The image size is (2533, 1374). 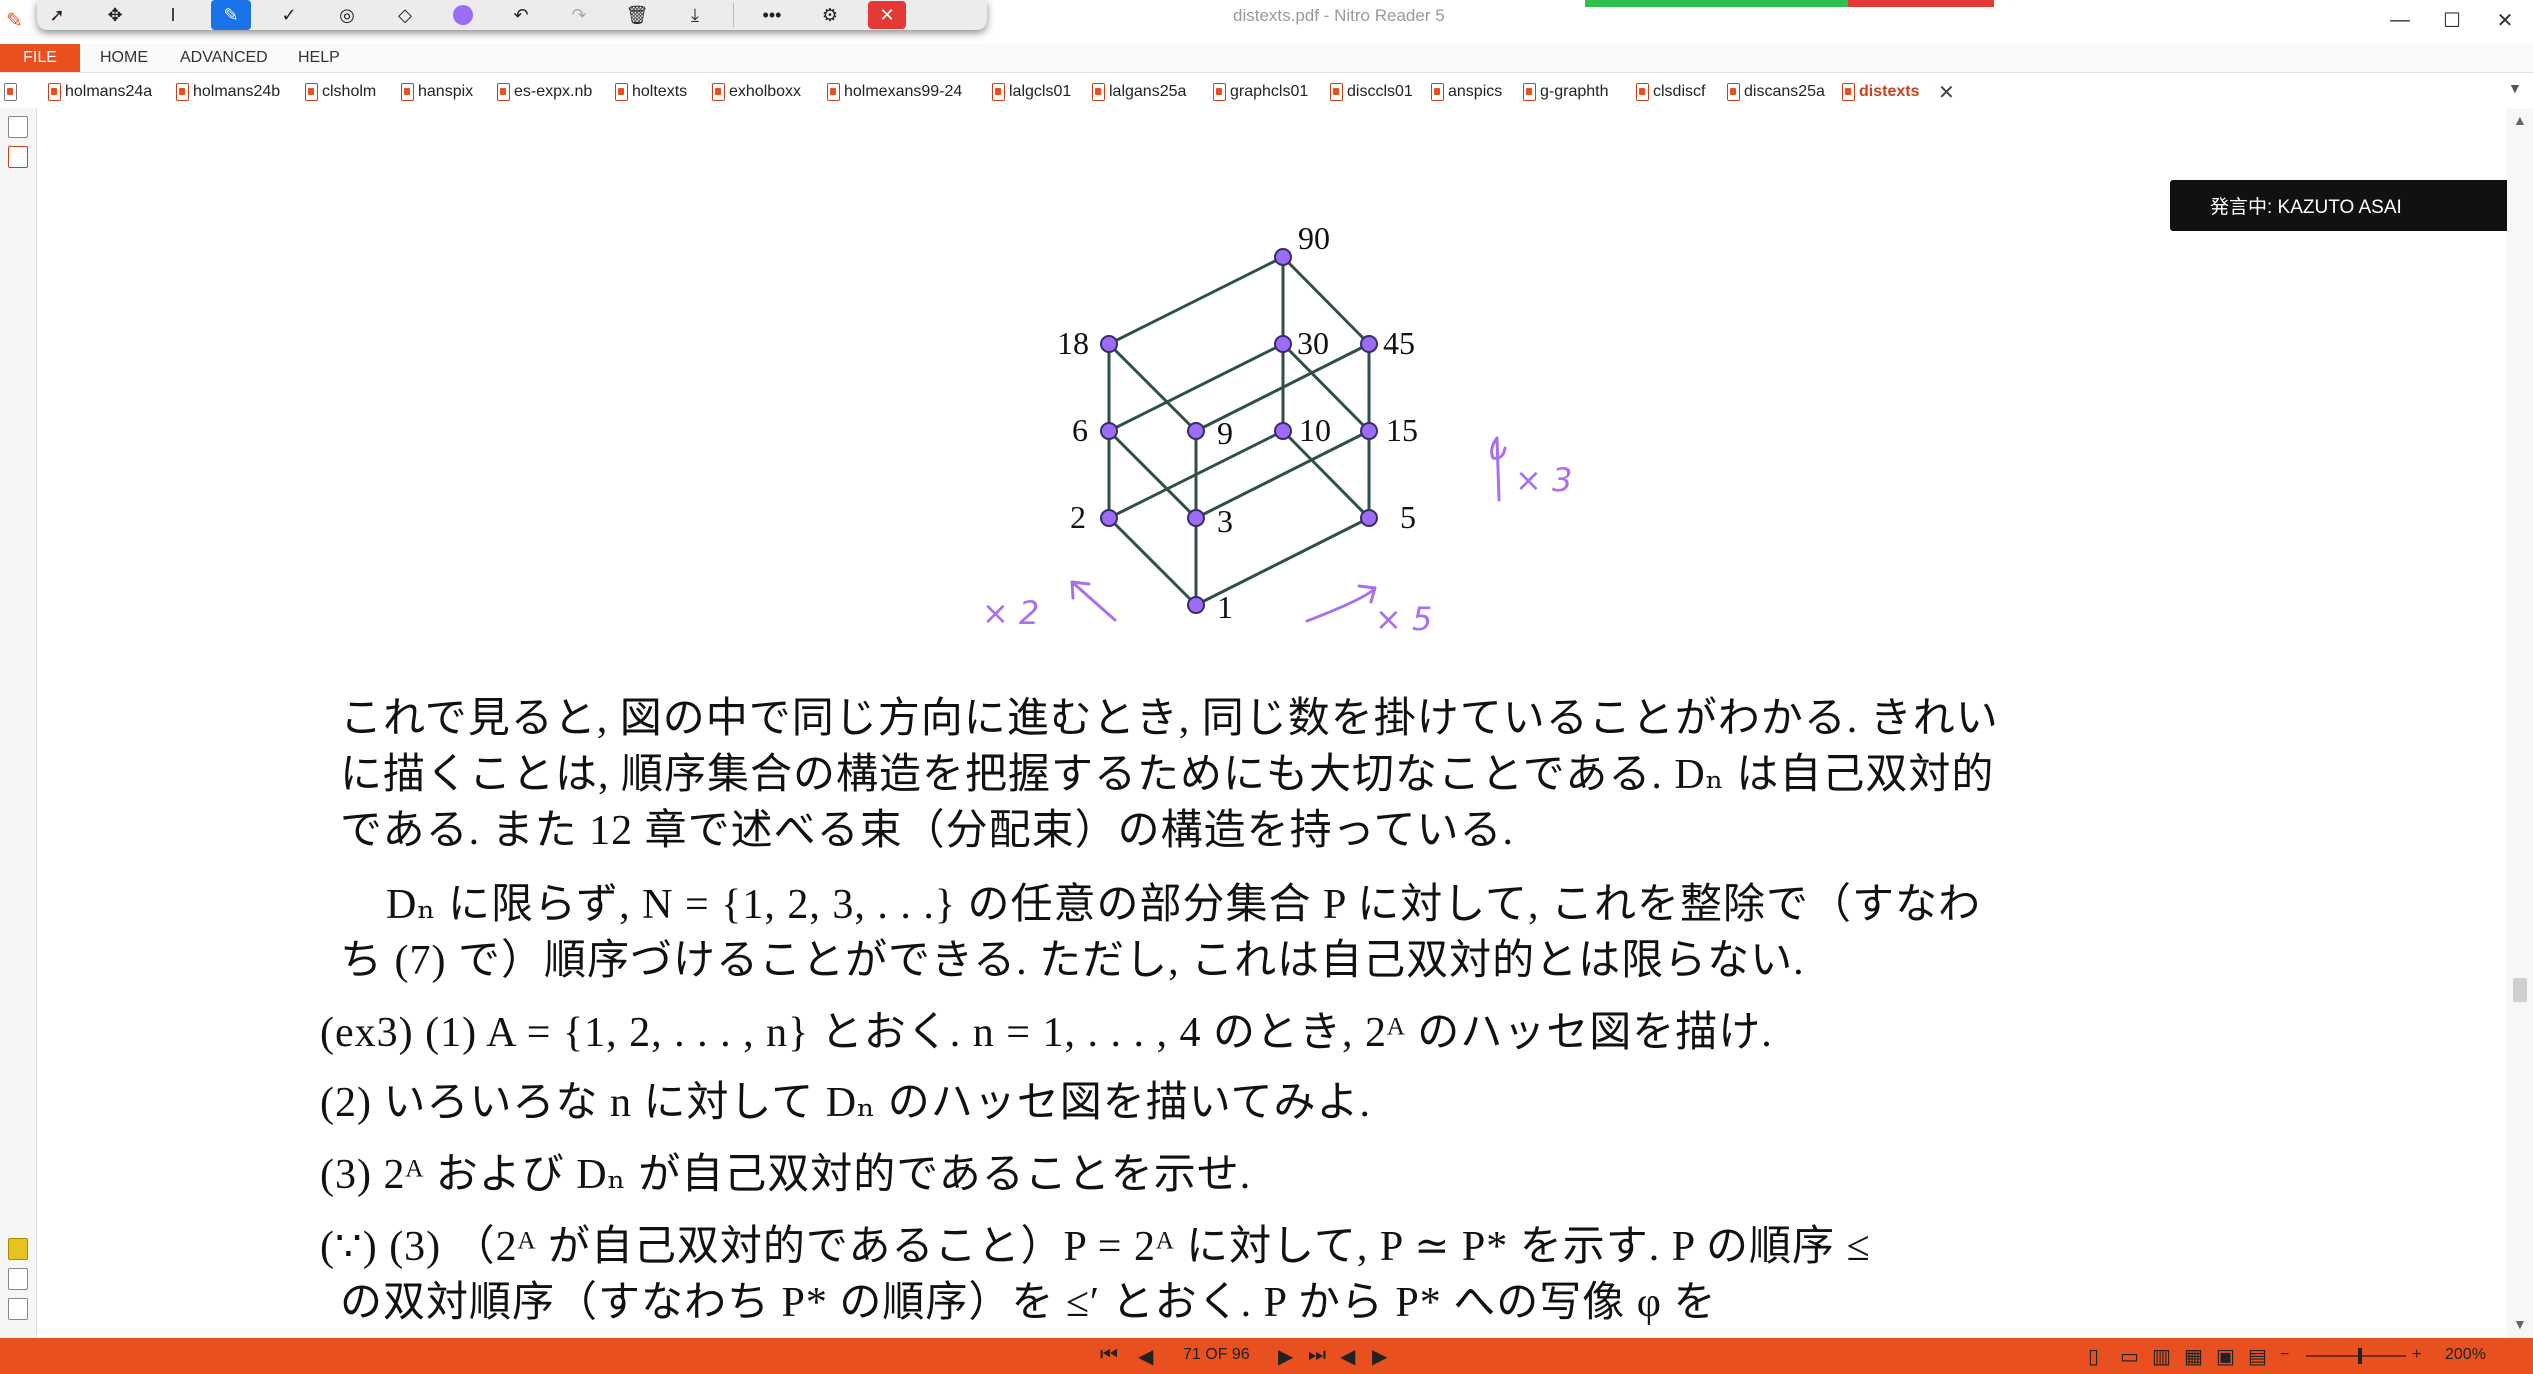 What do you see at coordinates (224, 58) in the screenshot?
I see `tab-advanced: ADVANCED` at bounding box center [224, 58].